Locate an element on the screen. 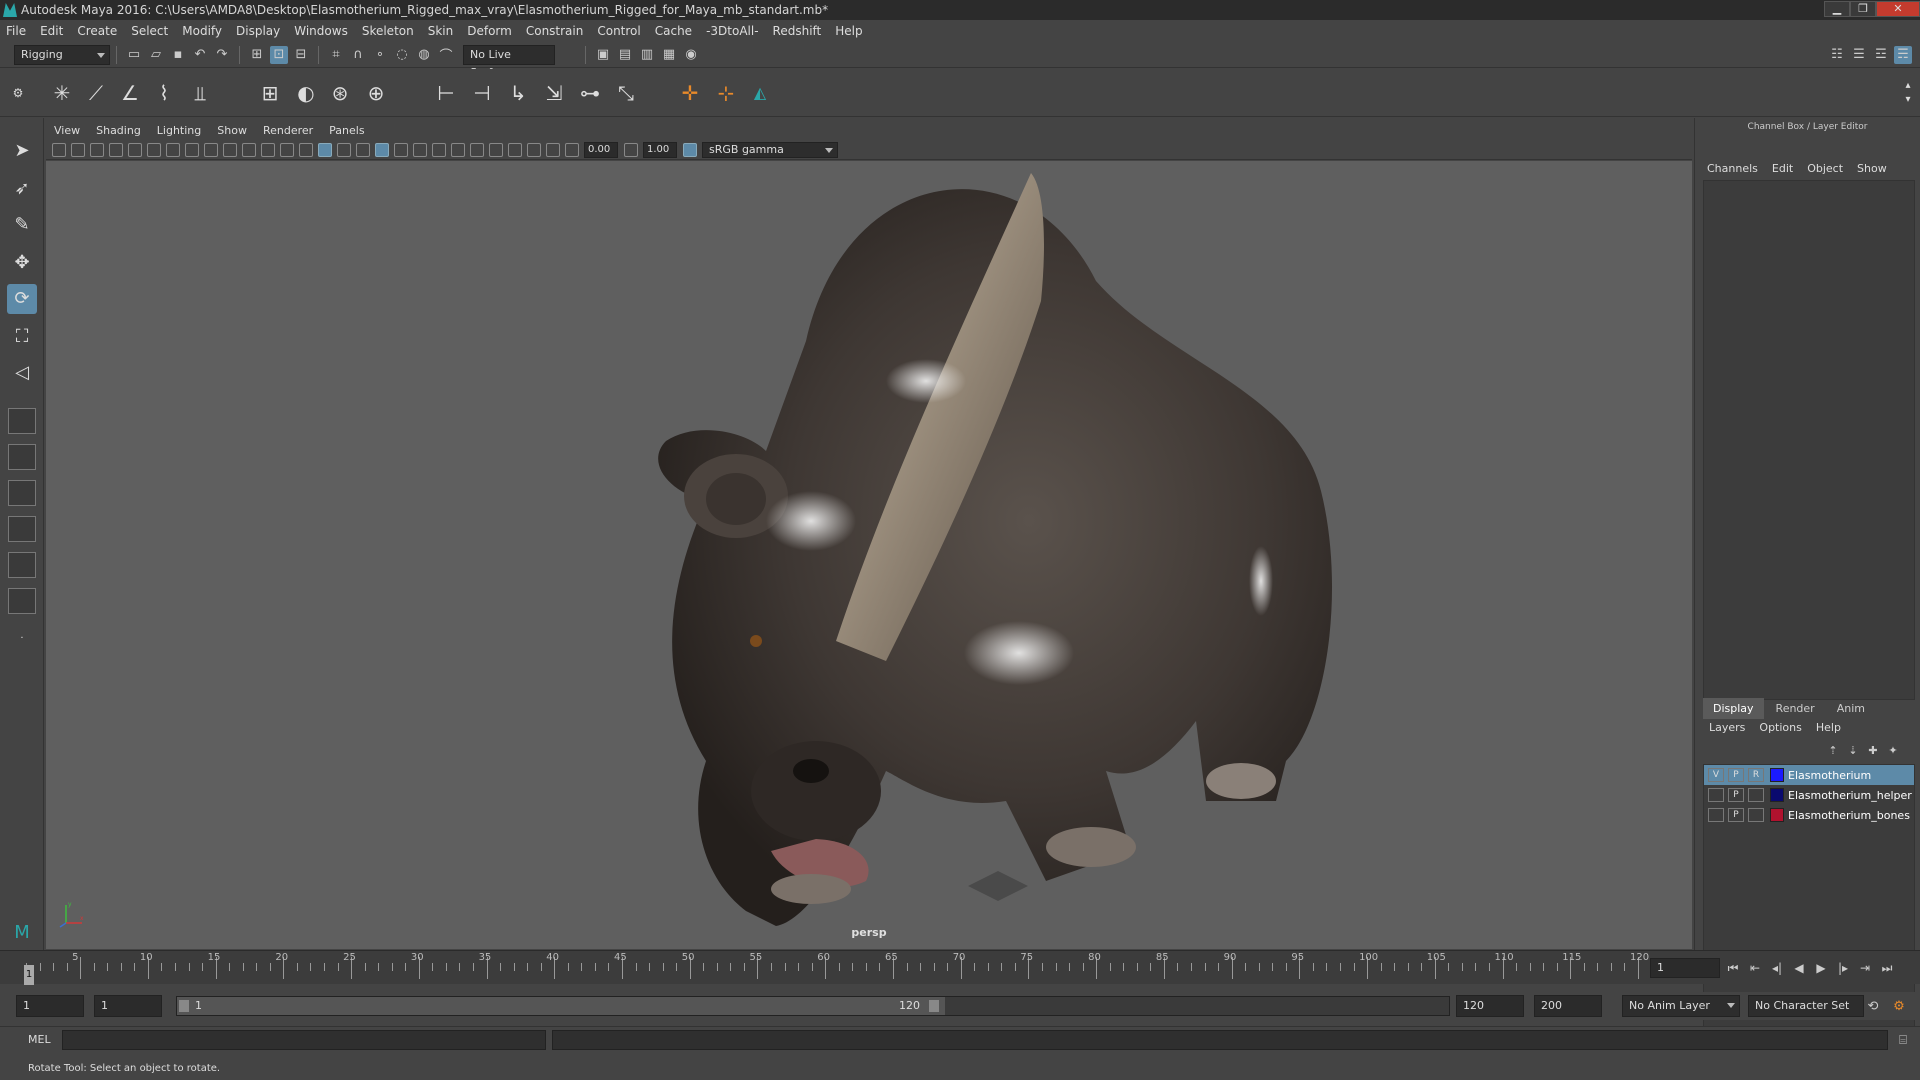  channel-box-toggle-icon: ☴ is located at coordinates (1903, 54).